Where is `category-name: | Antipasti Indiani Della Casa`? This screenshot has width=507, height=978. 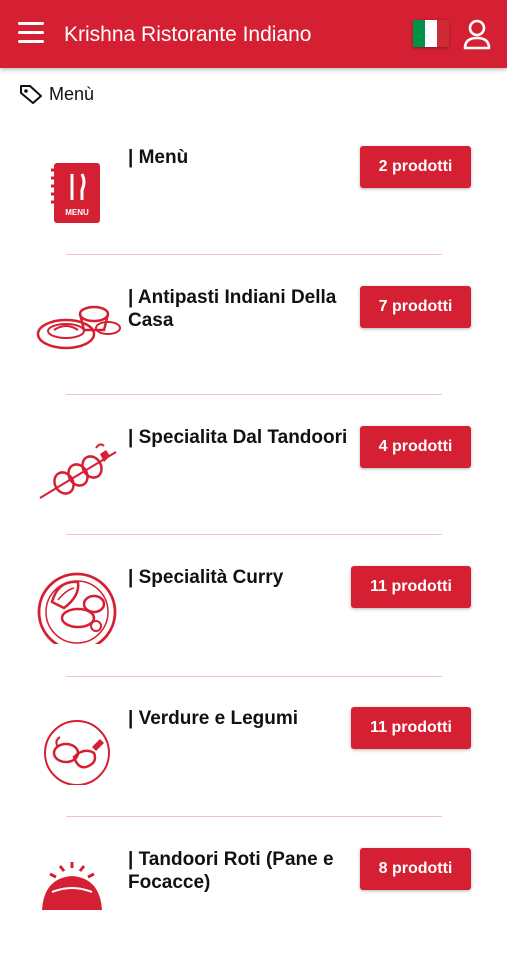 category-name: | Antipasti Indiani Della Casa is located at coordinates (232, 309).